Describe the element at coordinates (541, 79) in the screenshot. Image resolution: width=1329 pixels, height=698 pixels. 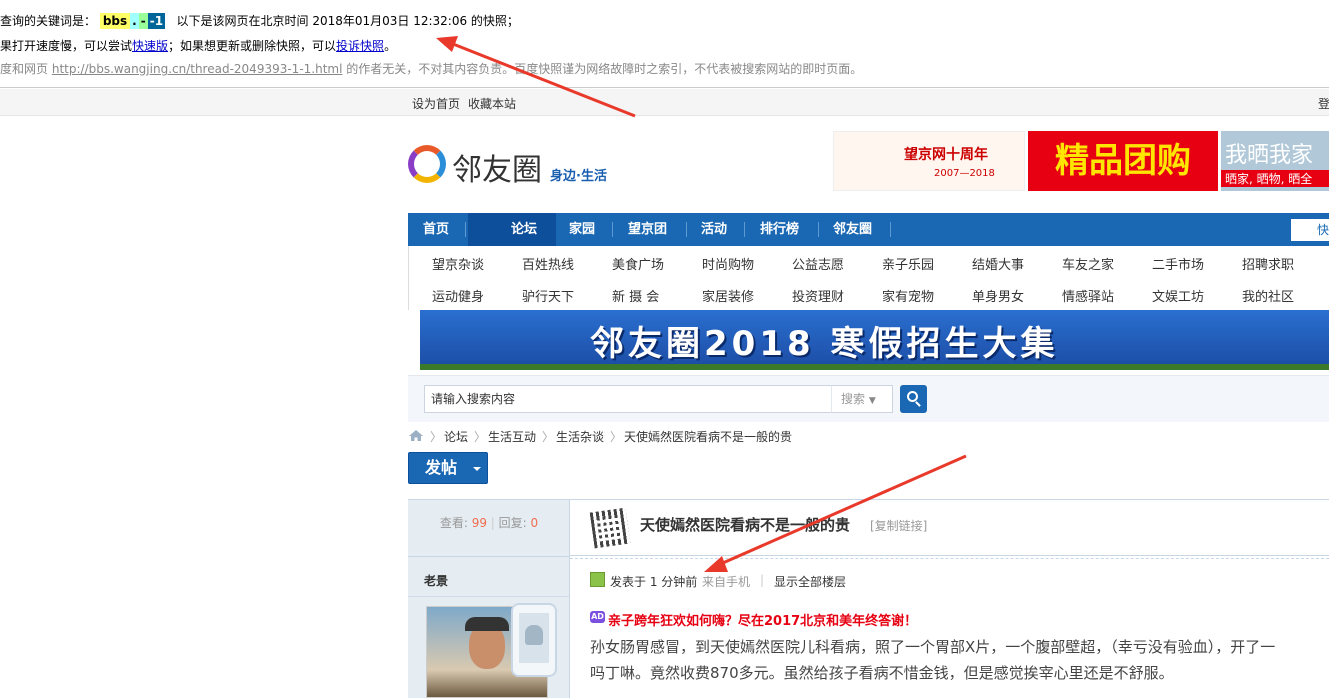
I see `arrow-line-top` at that location.